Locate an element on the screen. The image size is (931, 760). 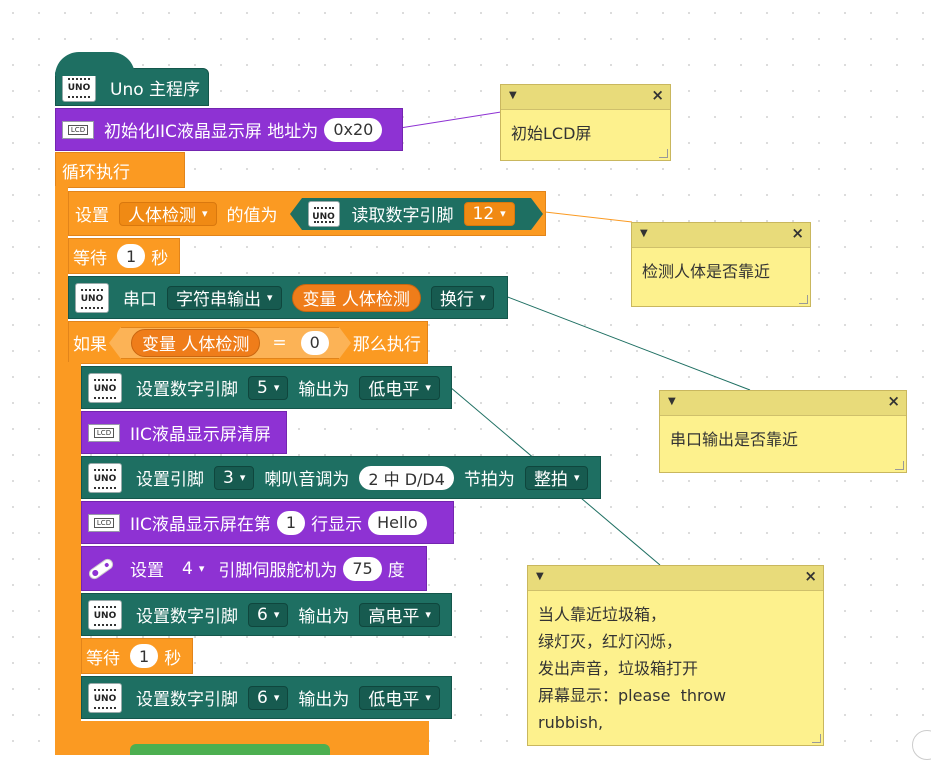
level-dropdown: 高电平 is located at coordinates (399, 614).